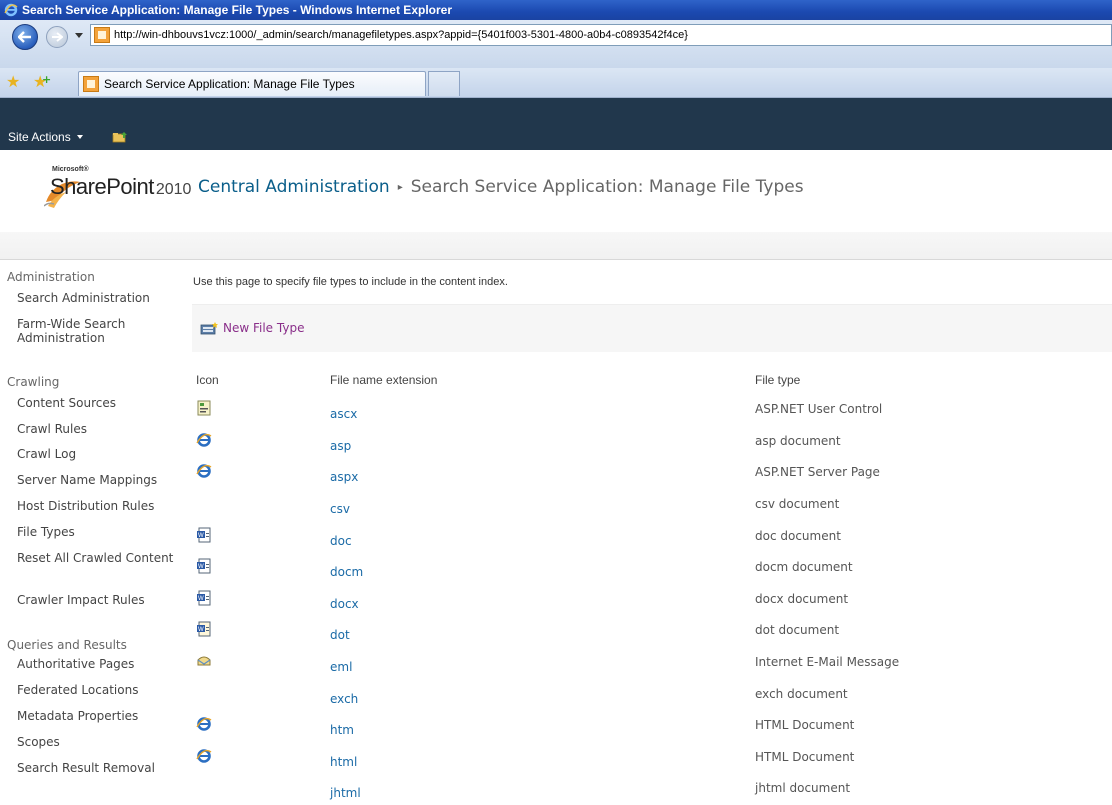 The width and height of the screenshot is (1112, 805). I want to click on file-extension-link: htm, so click(342, 730).